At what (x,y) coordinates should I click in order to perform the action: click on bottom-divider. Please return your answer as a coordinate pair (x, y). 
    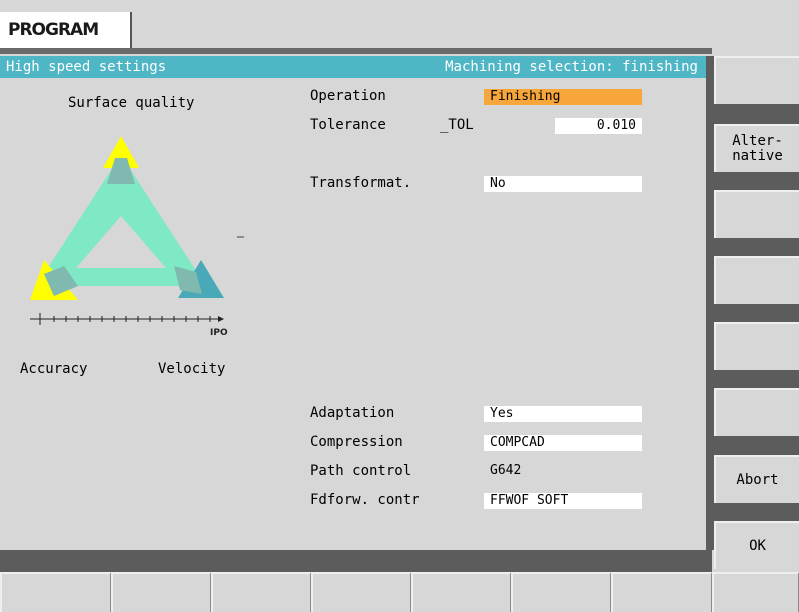
    Looking at the image, I should click on (356, 561).